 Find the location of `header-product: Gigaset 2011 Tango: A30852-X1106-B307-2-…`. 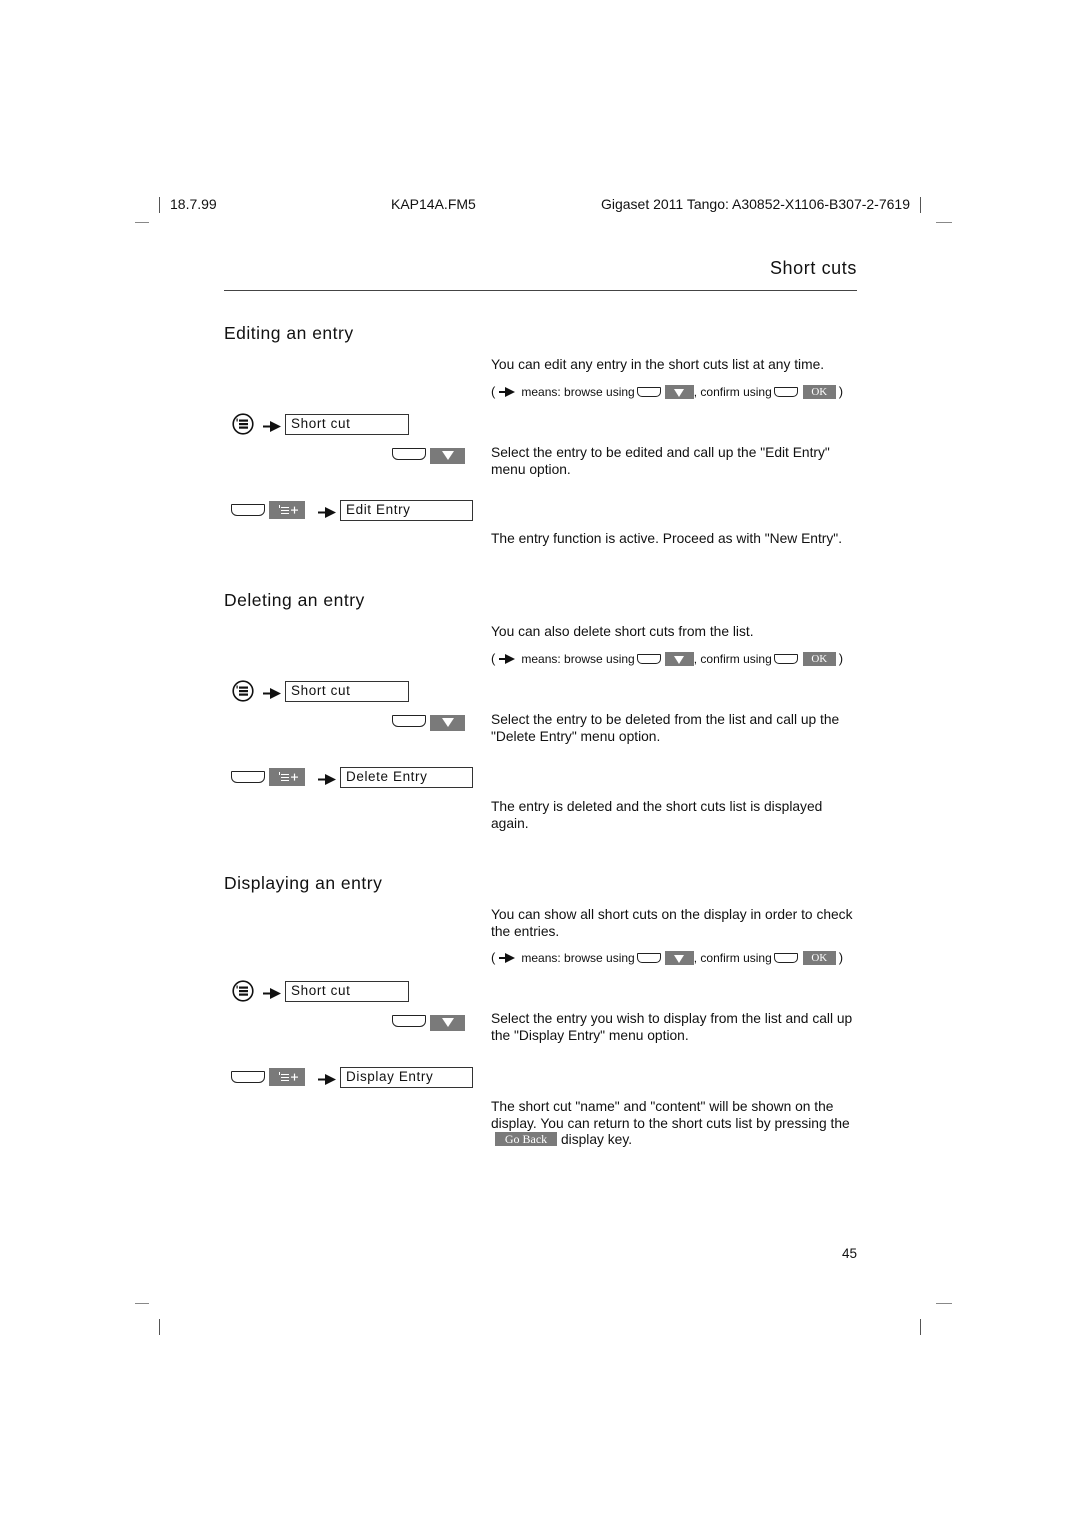

header-product: Gigaset 2011 Tango: A30852-X1106-B307-2-… is located at coordinates (755, 204).